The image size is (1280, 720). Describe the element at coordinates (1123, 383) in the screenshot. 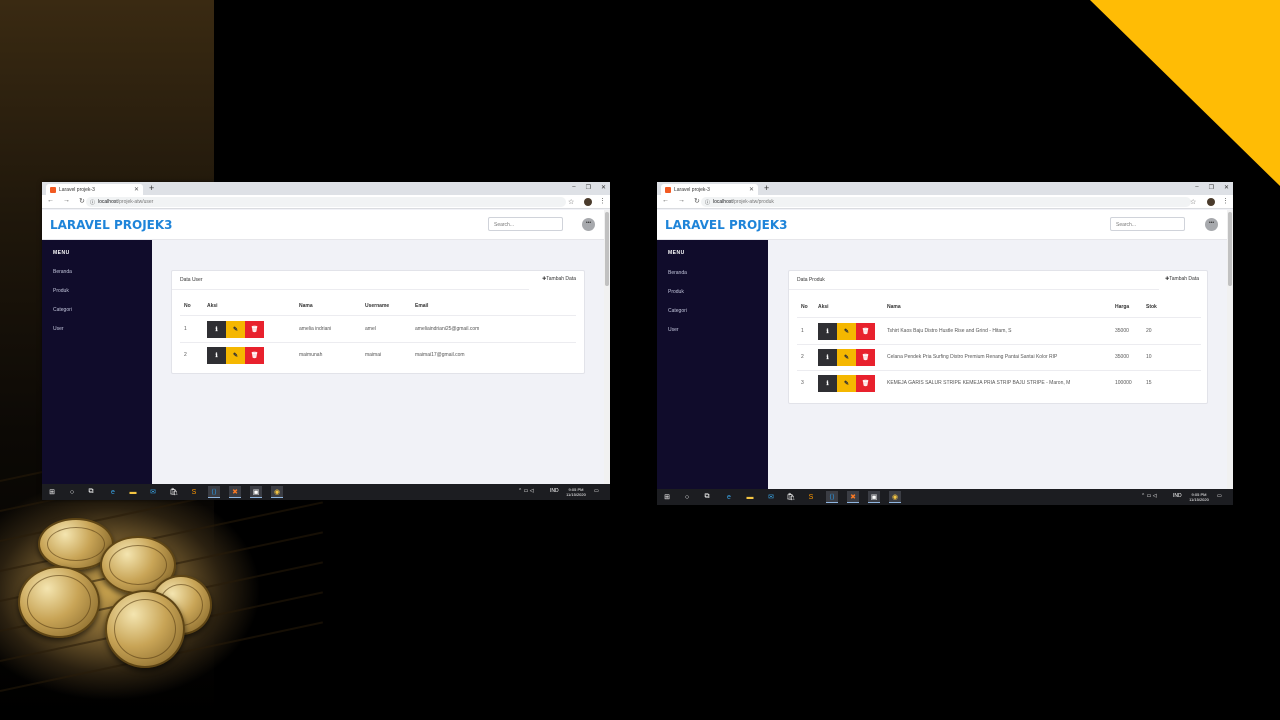

I see `table-cell-harga: 100000` at that location.